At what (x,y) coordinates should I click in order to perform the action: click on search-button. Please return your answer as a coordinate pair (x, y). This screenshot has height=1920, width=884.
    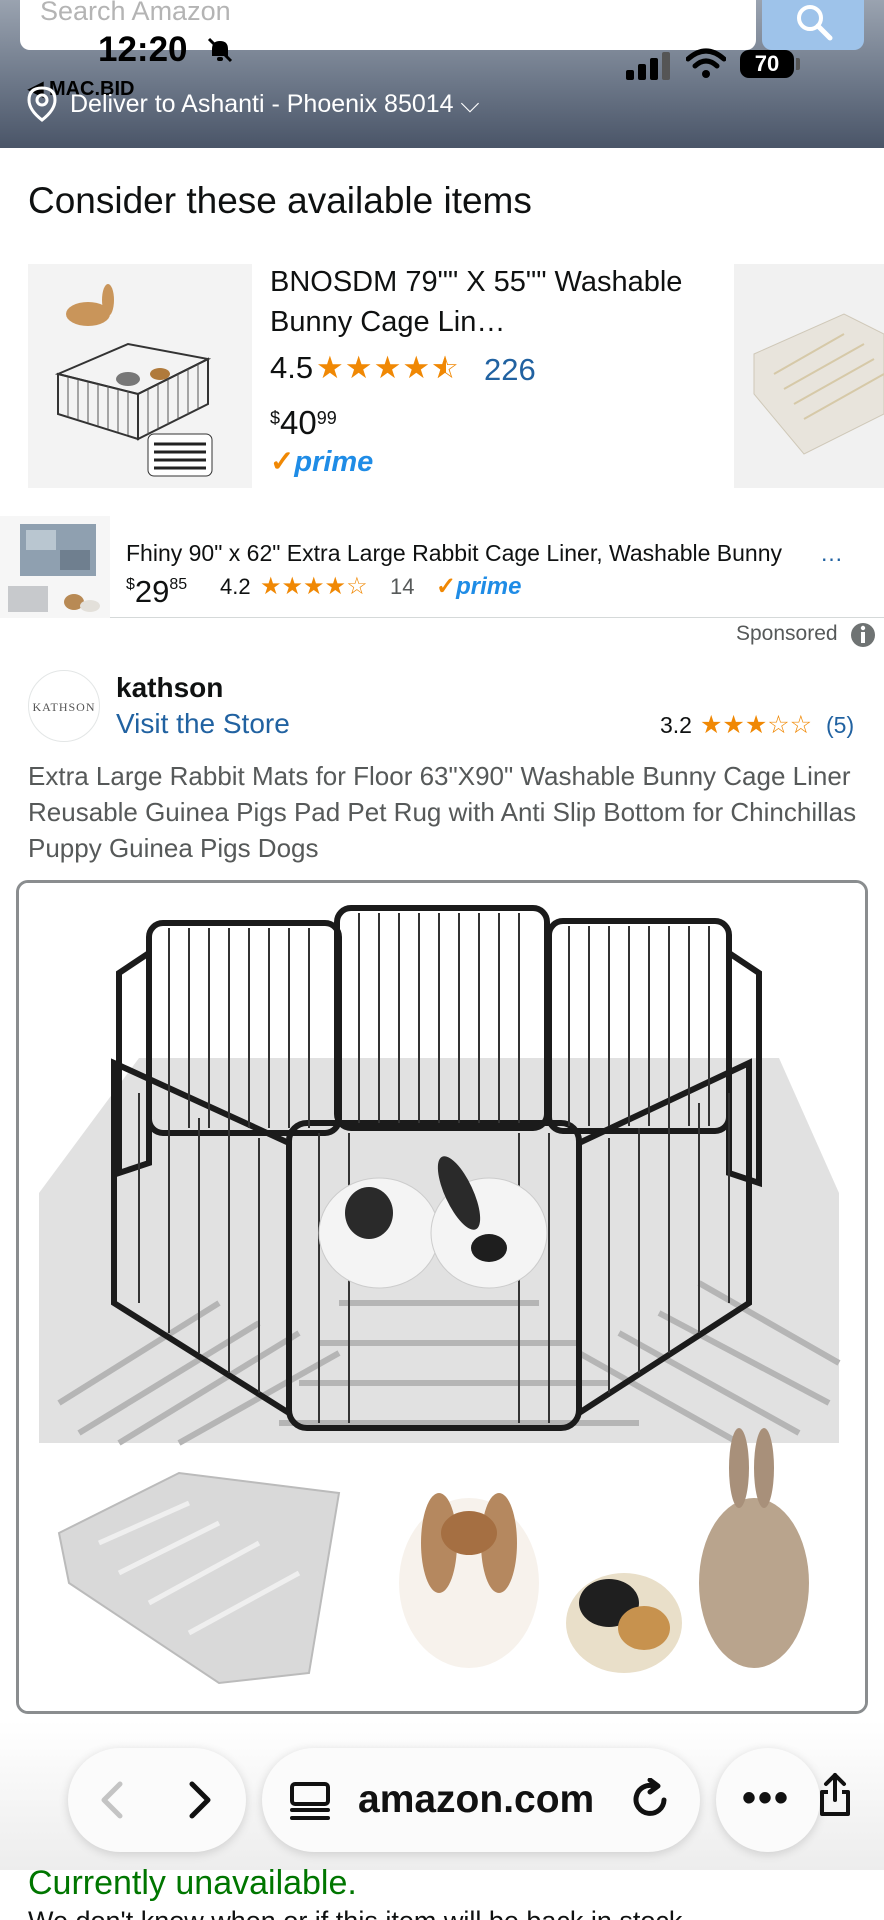
    Looking at the image, I should click on (813, 25).